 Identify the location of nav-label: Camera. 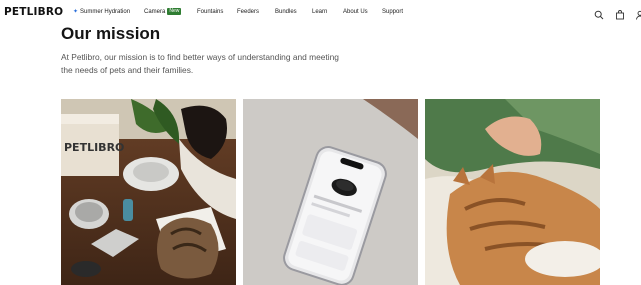
(155, 12).